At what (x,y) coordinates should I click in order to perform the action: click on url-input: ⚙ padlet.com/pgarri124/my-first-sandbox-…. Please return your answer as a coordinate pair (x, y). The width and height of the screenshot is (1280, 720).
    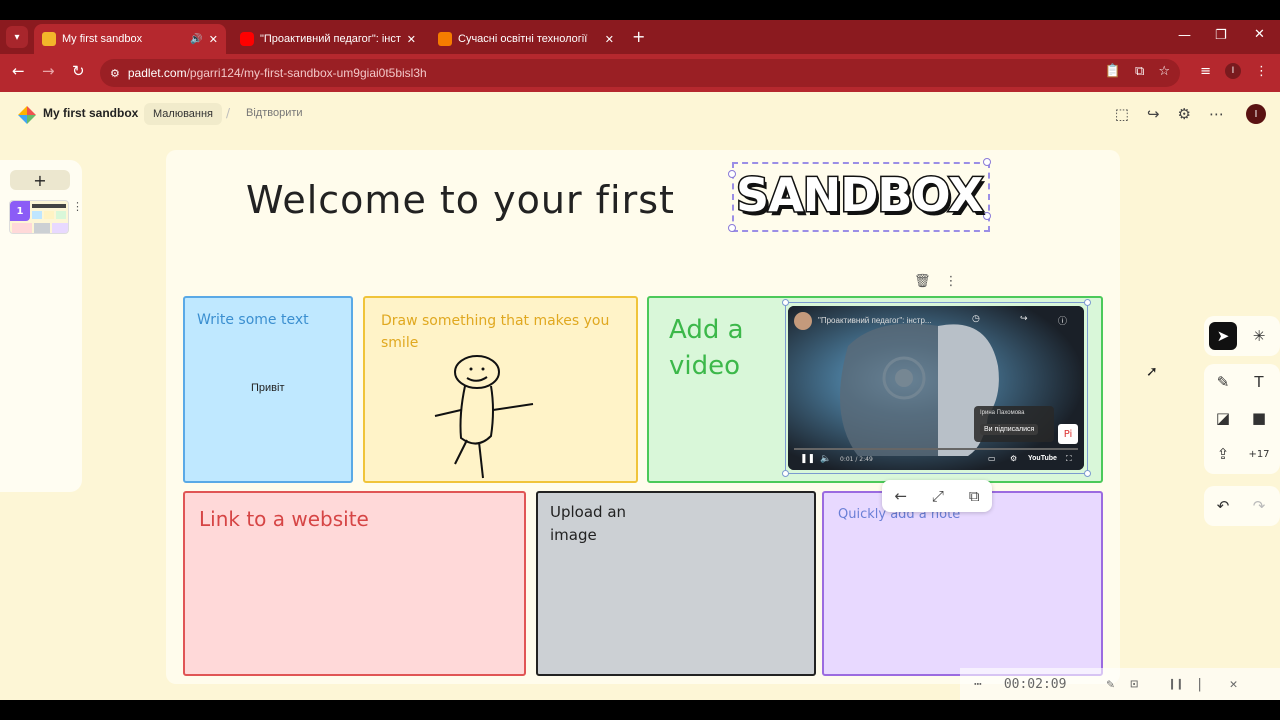
    Looking at the image, I should click on (640, 73).